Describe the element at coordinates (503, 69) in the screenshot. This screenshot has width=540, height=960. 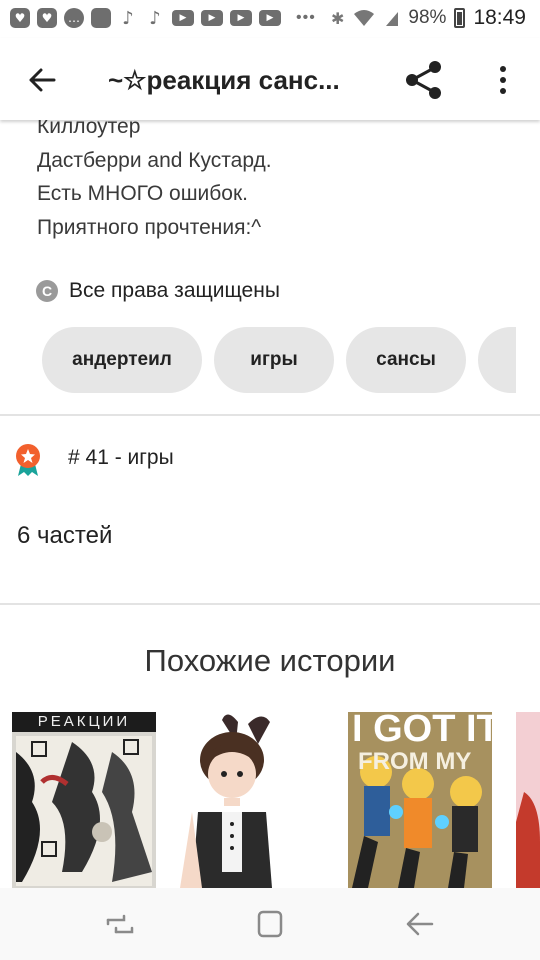
I see `more-vertical-icon` at that location.